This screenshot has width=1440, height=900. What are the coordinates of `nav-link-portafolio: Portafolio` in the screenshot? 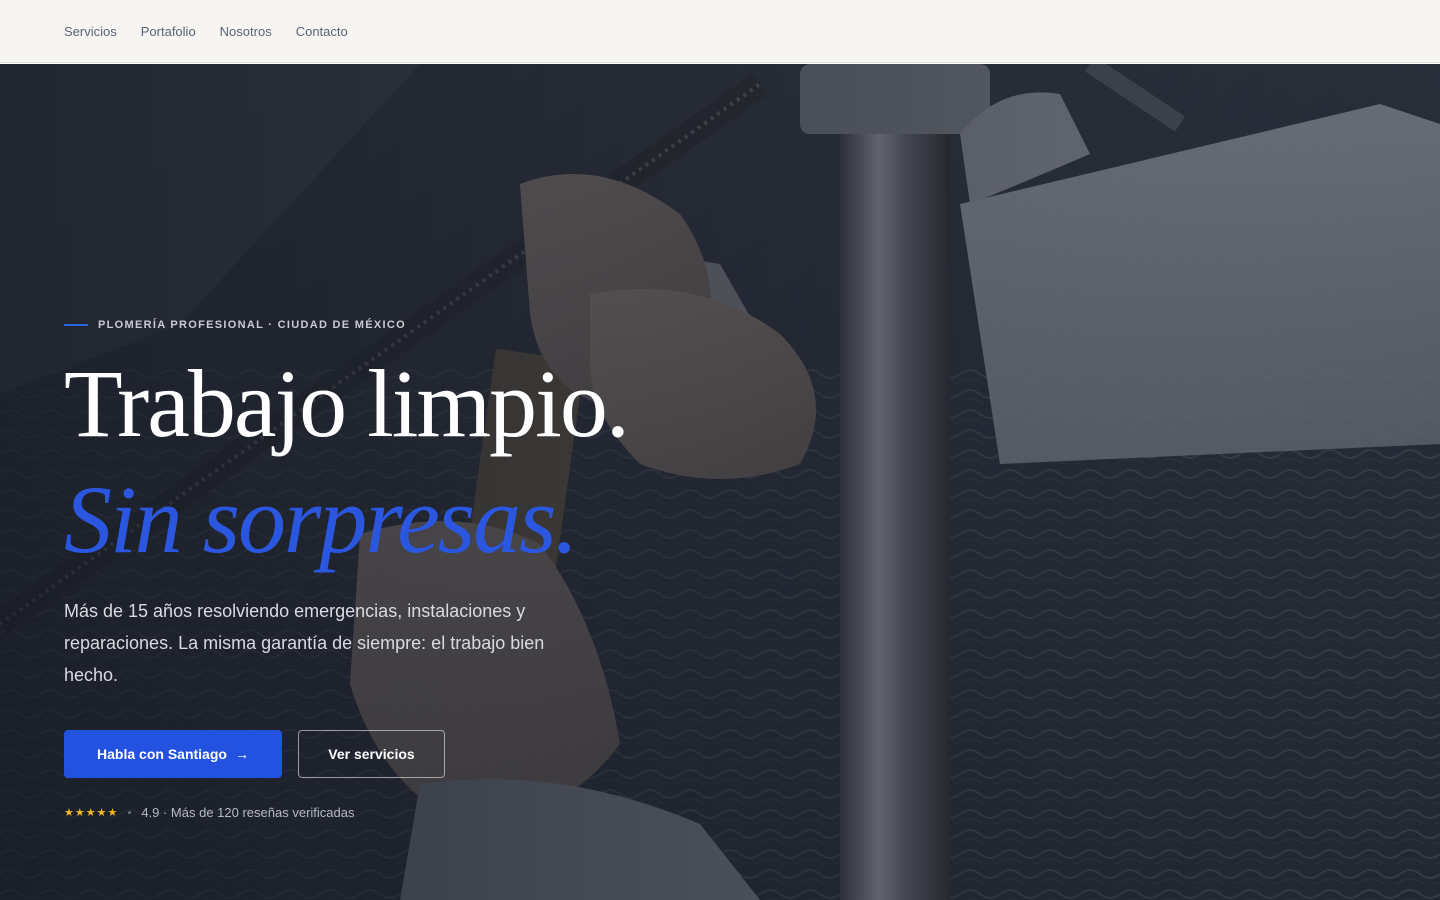 It's located at (168, 31).